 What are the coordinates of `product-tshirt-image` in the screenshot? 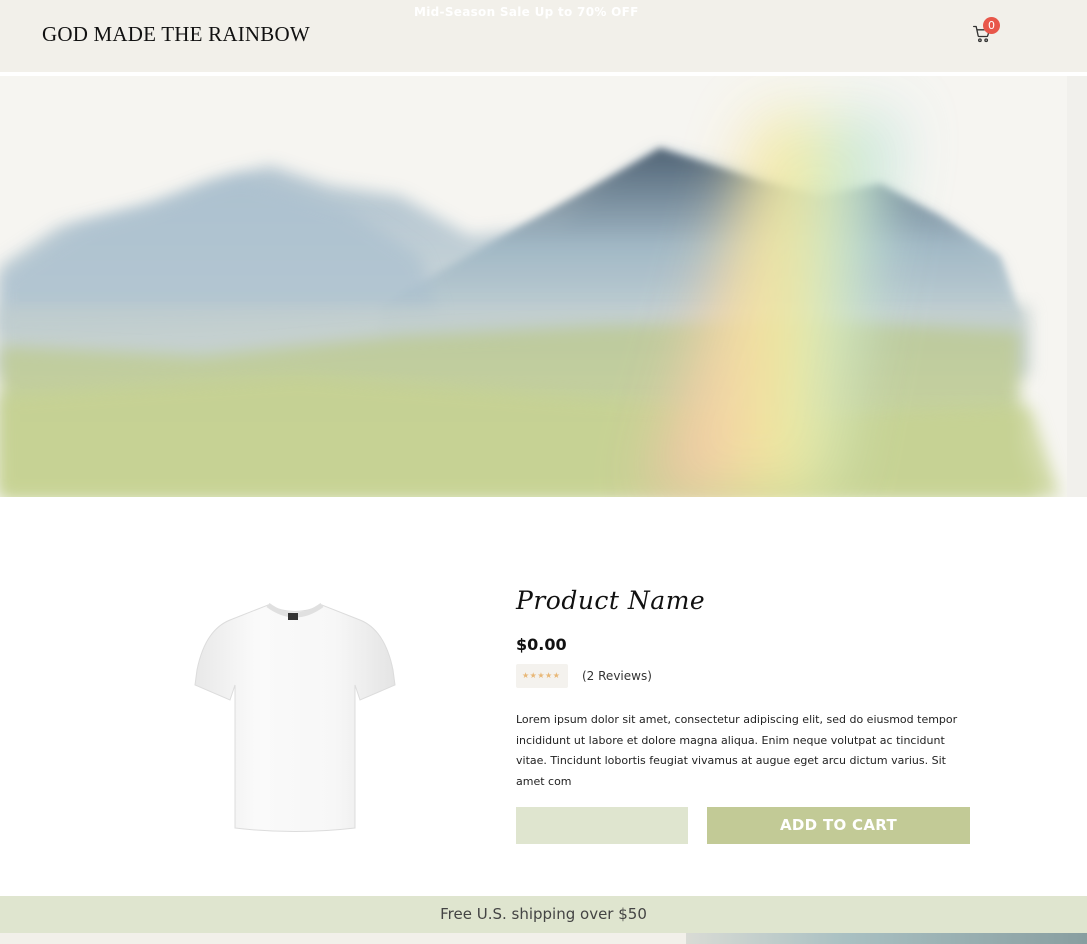 It's located at (295, 715).